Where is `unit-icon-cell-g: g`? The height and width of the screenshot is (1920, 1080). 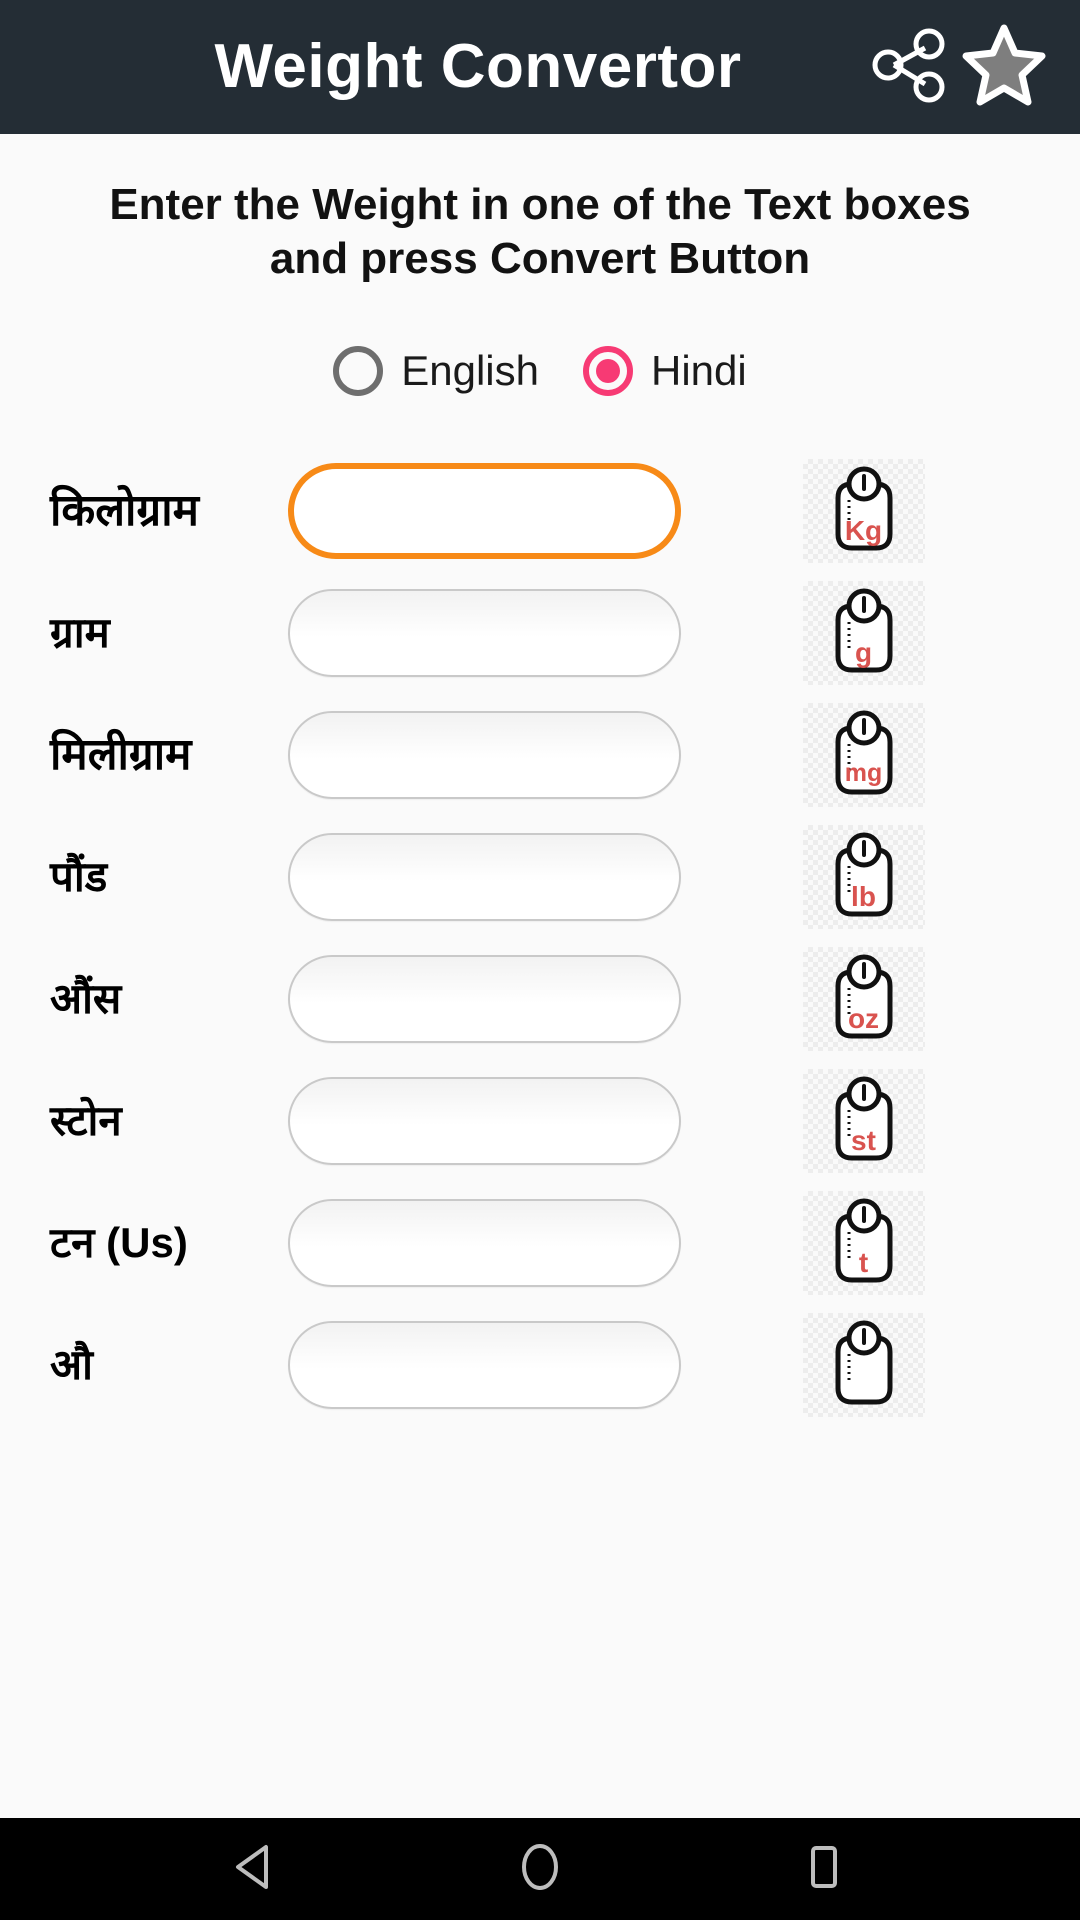
unit-icon-cell-g: g is located at coordinates (863, 633).